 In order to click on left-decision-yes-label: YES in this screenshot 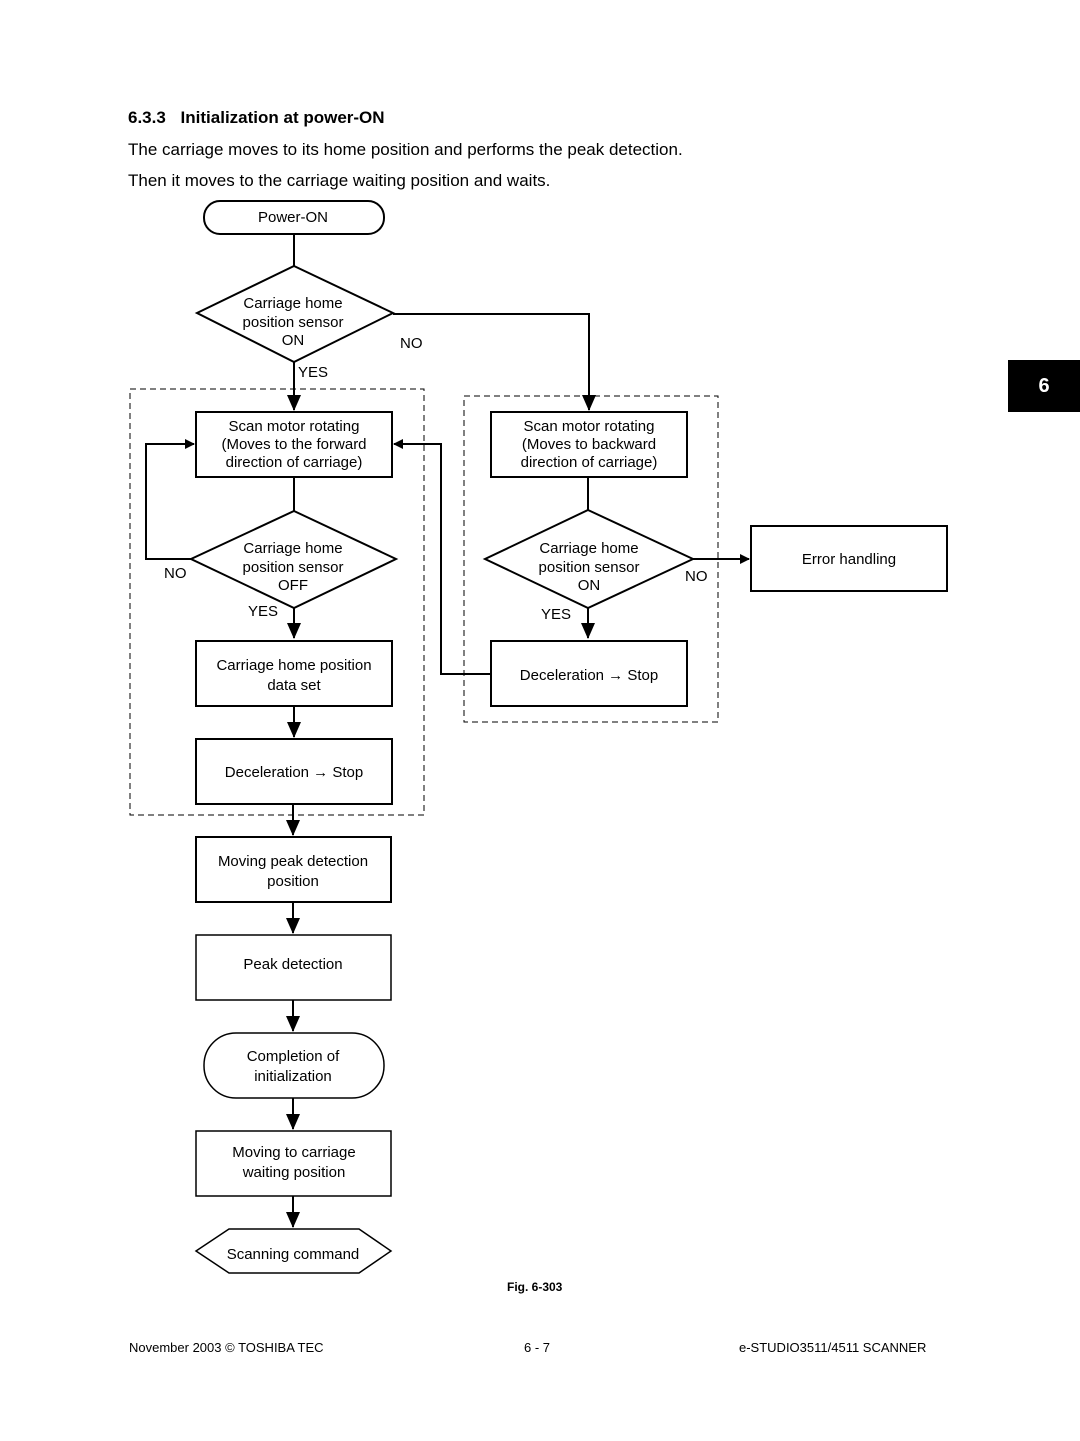, I will do `click(263, 611)`.